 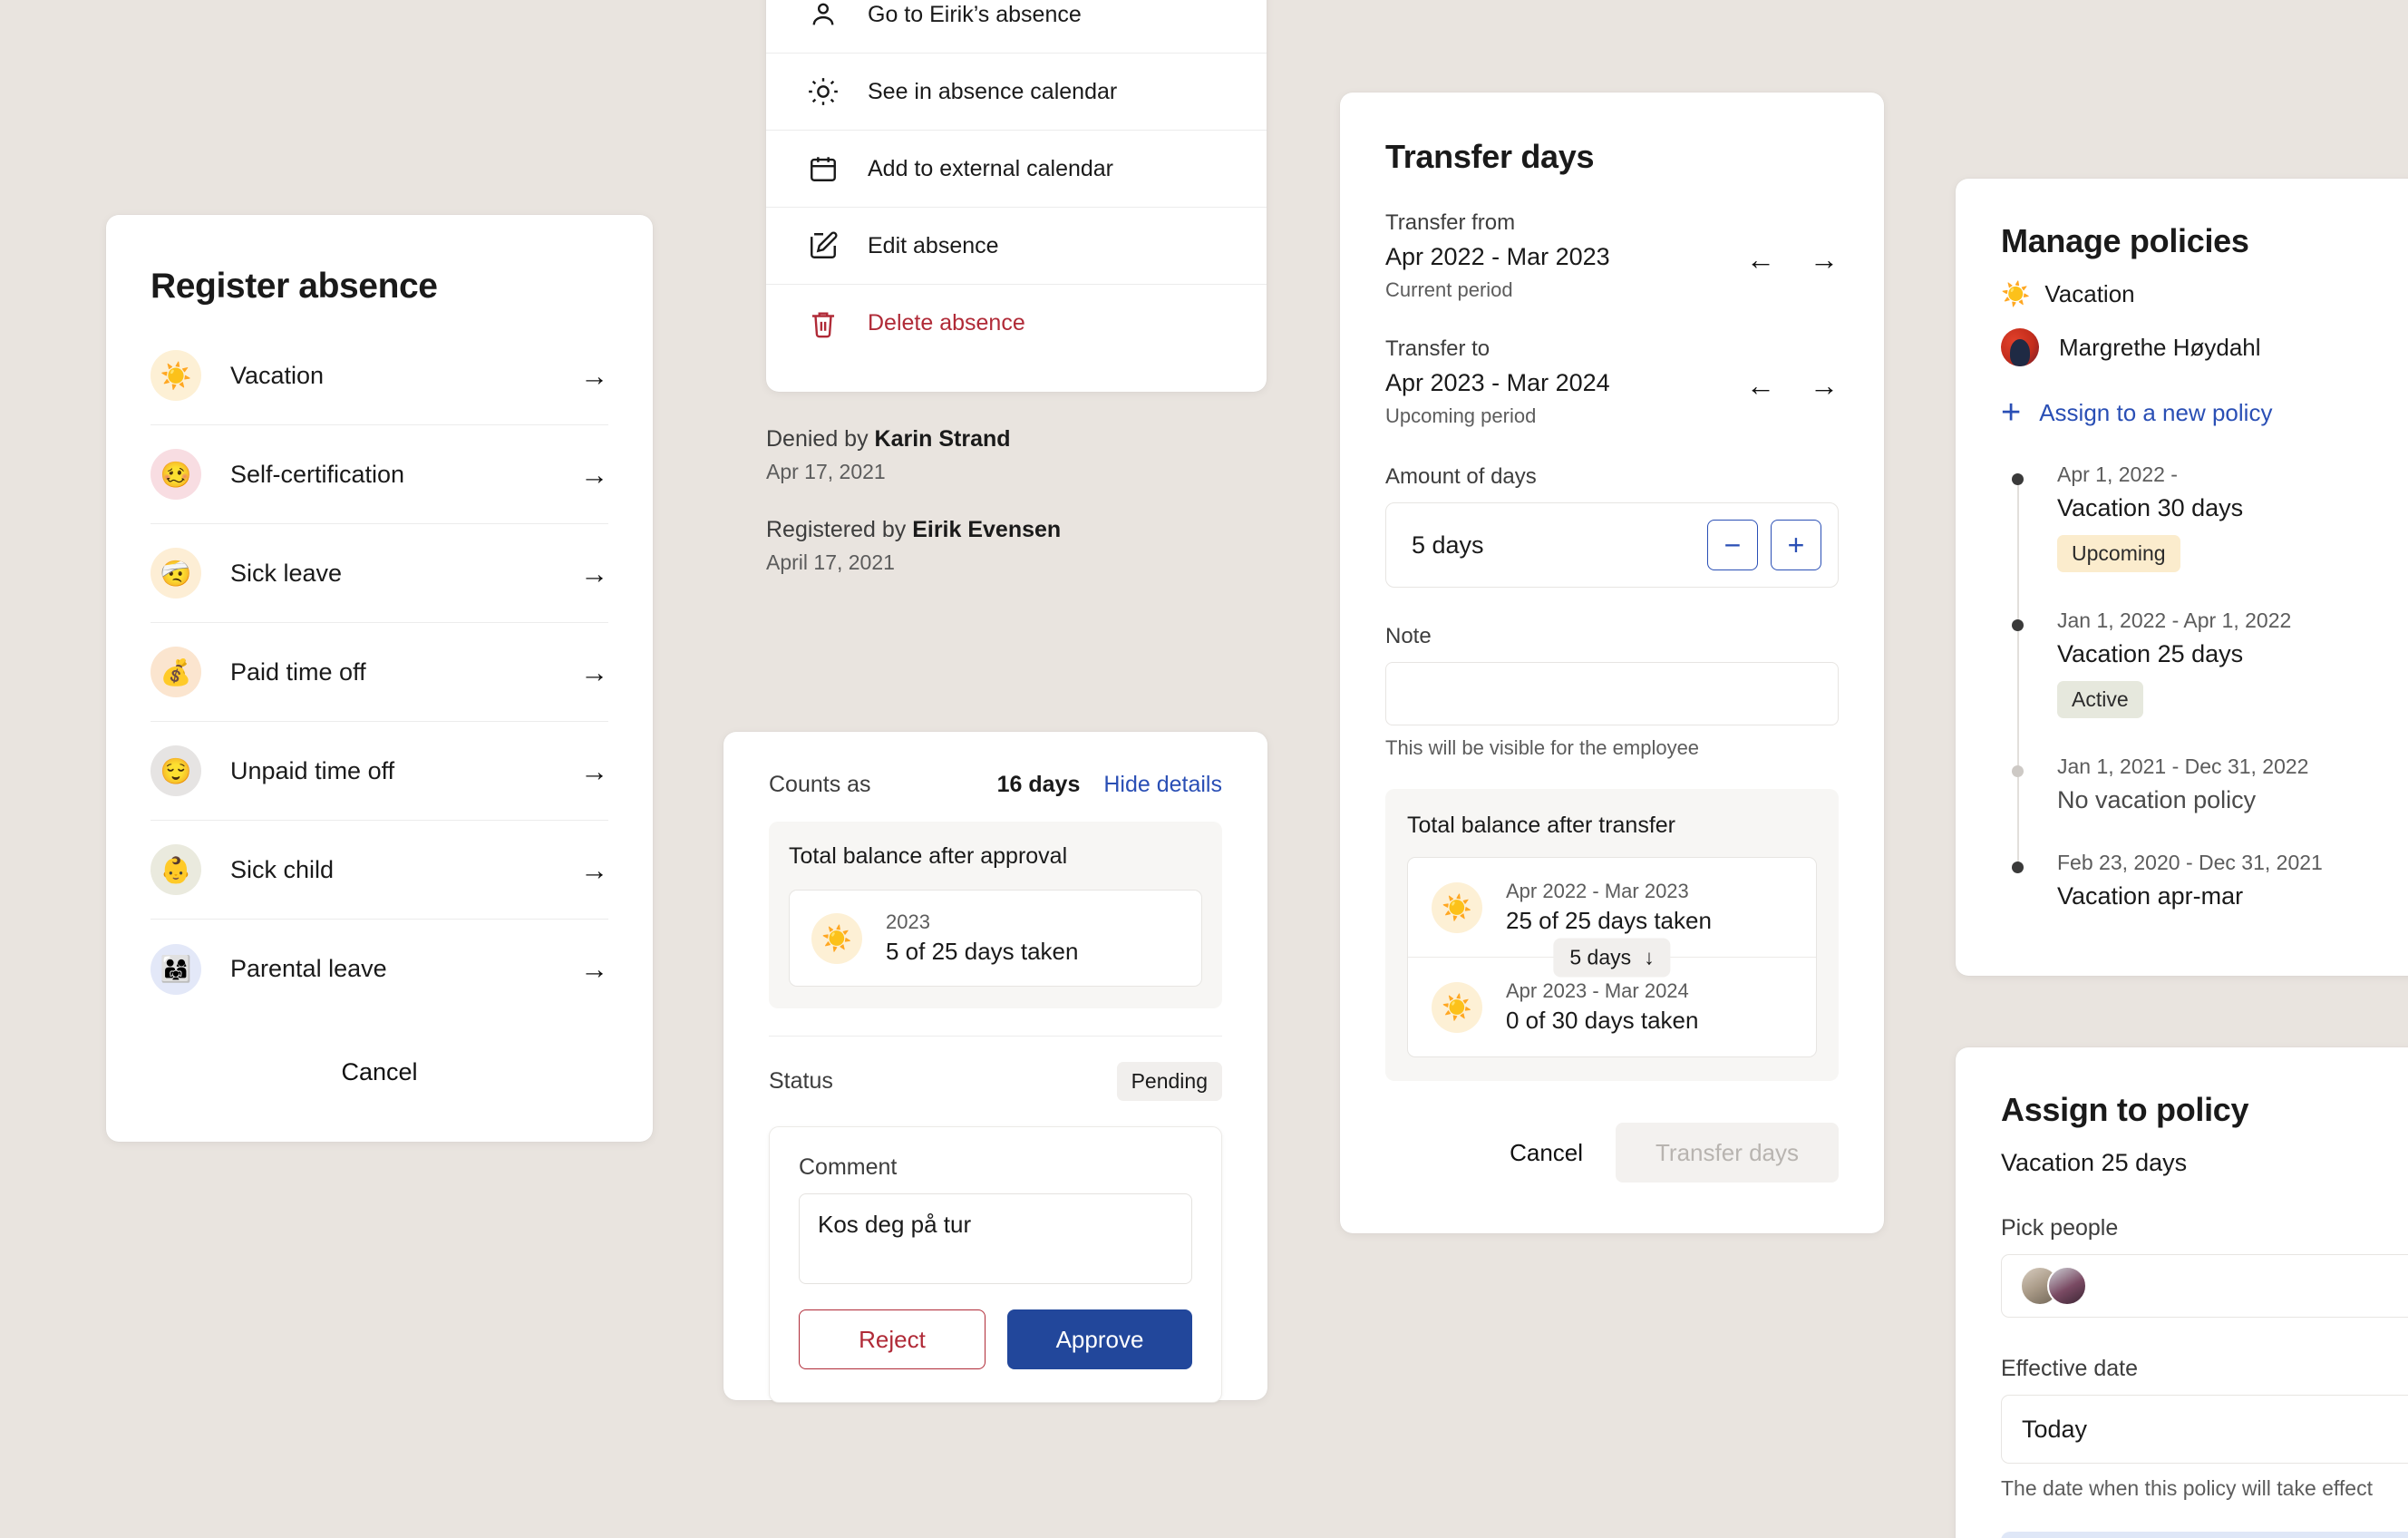 I want to click on comment-input: Kos deg på tur, so click(x=995, y=1238).